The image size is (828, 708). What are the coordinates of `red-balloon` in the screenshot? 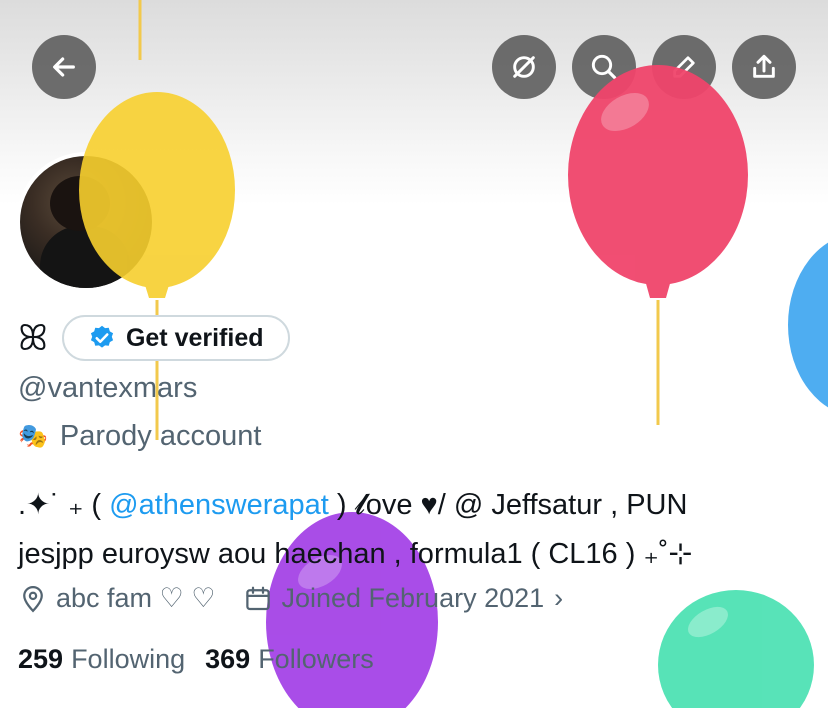 It's located at (658, 181).